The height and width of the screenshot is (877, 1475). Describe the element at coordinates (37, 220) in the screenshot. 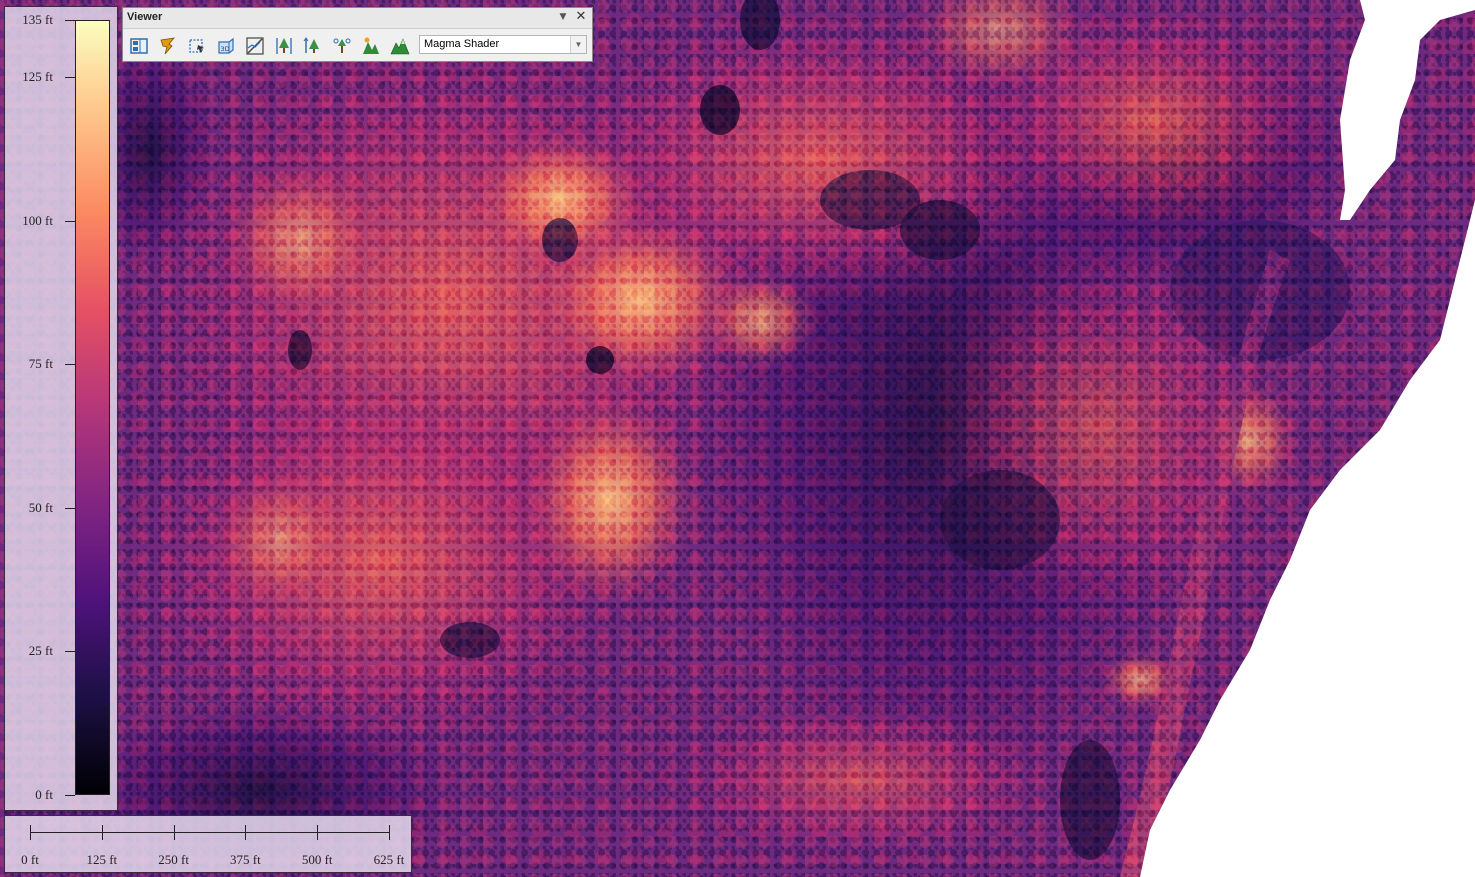

I see `legend-tick-label: 100 ft` at that location.